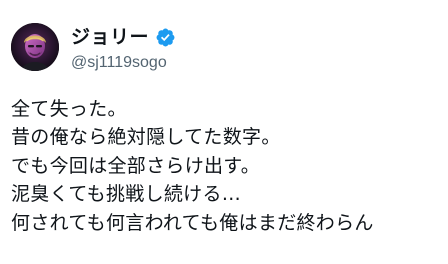 The width and height of the screenshot is (448, 264). I want to click on avatar-image, so click(35, 47).